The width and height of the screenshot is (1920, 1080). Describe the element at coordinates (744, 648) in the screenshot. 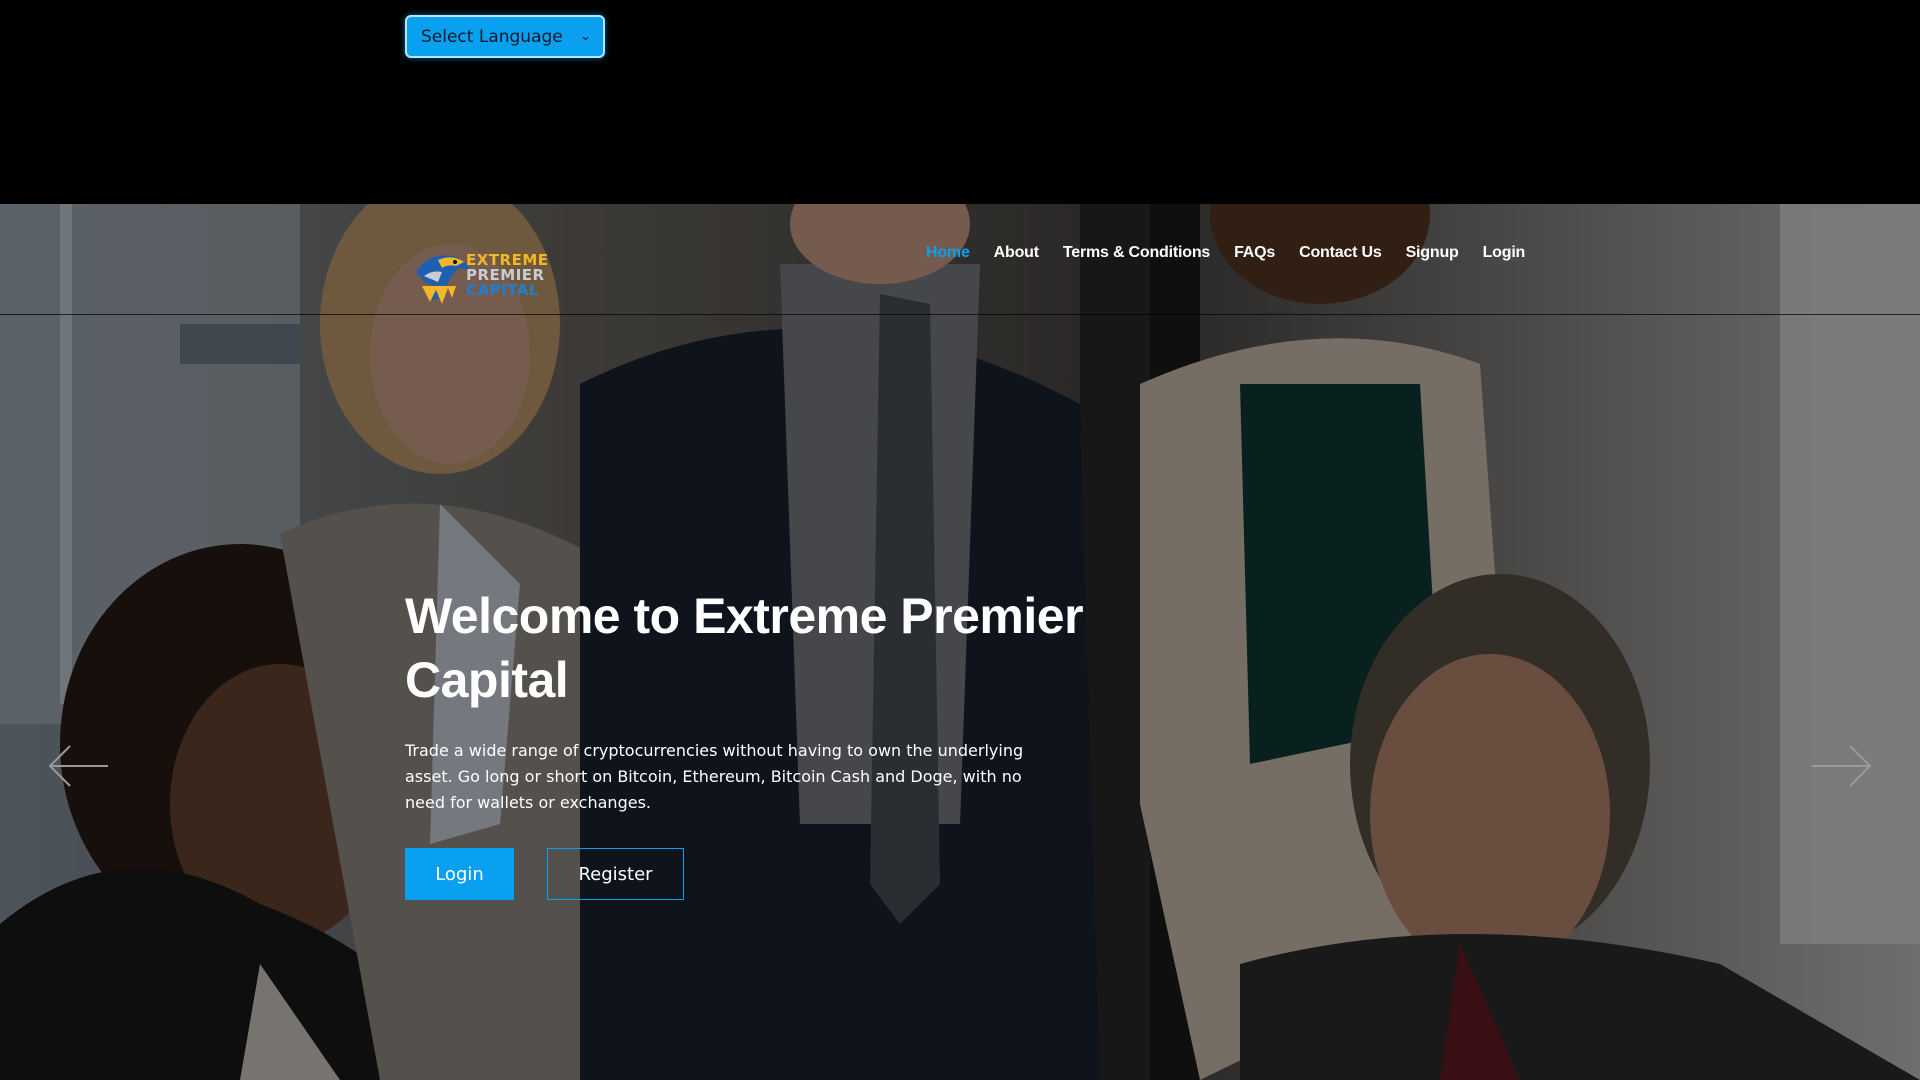

I see `hero-title: Welcome to Extreme Premier Capital` at that location.